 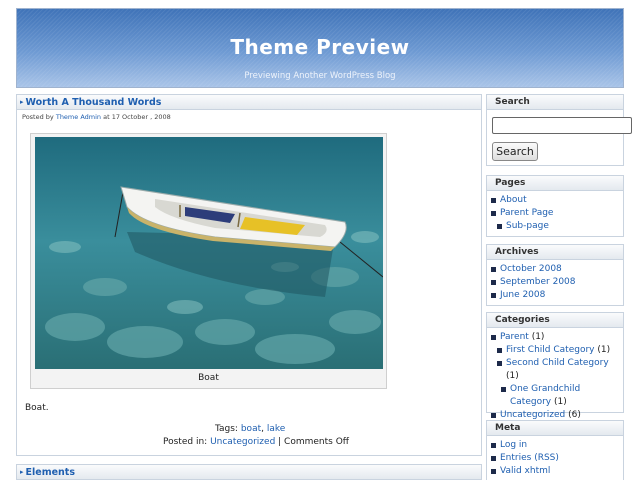 I want to click on list-item: June 2008, so click(x=556, y=295).